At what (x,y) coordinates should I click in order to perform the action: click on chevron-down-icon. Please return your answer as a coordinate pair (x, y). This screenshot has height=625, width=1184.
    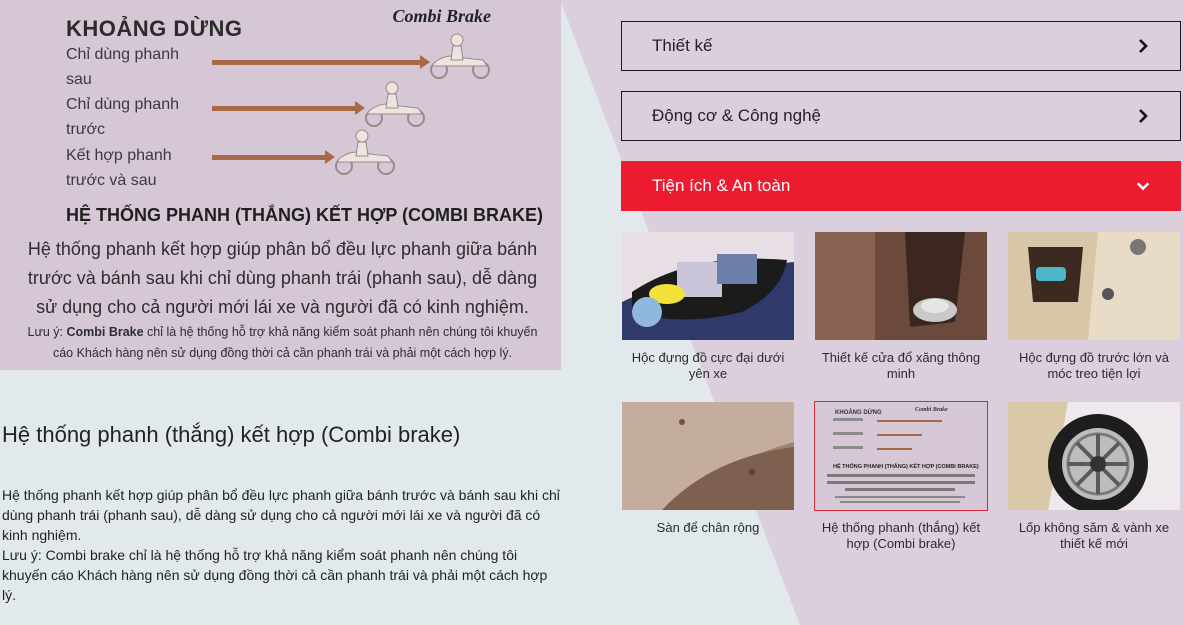
    Looking at the image, I should click on (1143, 186).